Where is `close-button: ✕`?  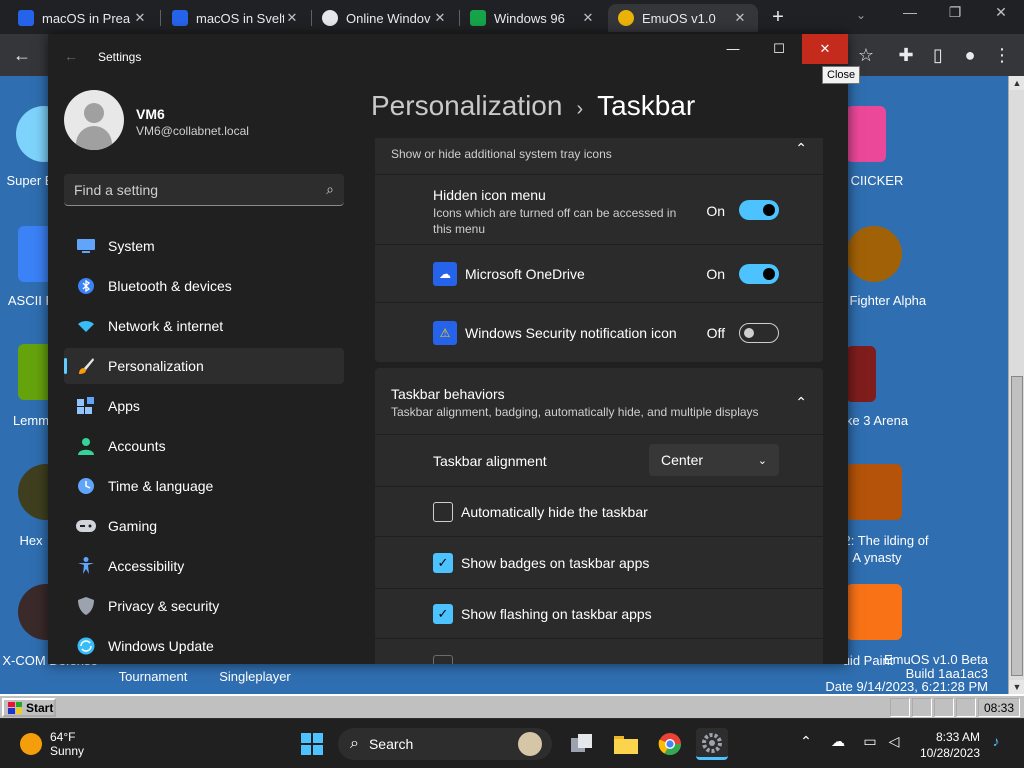
close-button: ✕ is located at coordinates (825, 49).